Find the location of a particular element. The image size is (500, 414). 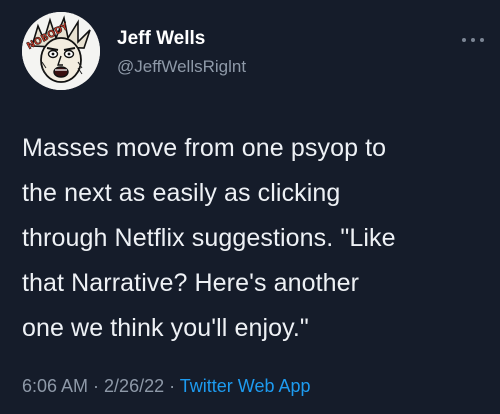

tweet-text-line: that Narrative? Here's another is located at coordinates (191, 283).